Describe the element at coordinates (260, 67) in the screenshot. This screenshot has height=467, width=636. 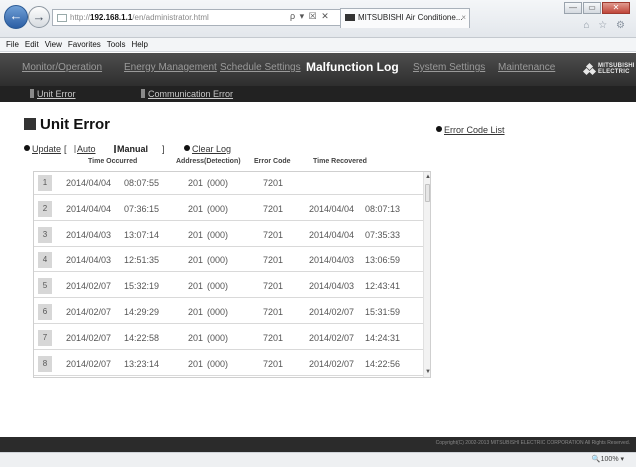
I see `nav-schedule-settings: Schedule Settings` at that location.